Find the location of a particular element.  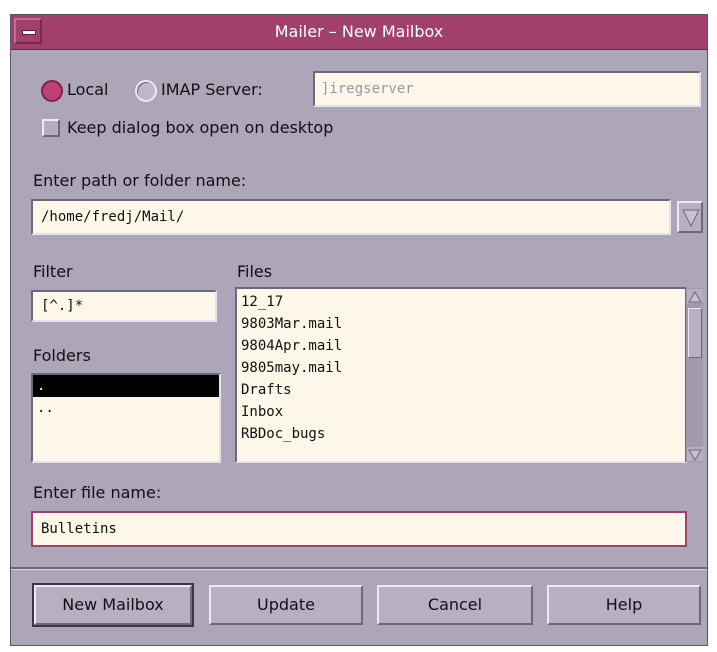

files-label: Files is located at coordinates (255, 271).